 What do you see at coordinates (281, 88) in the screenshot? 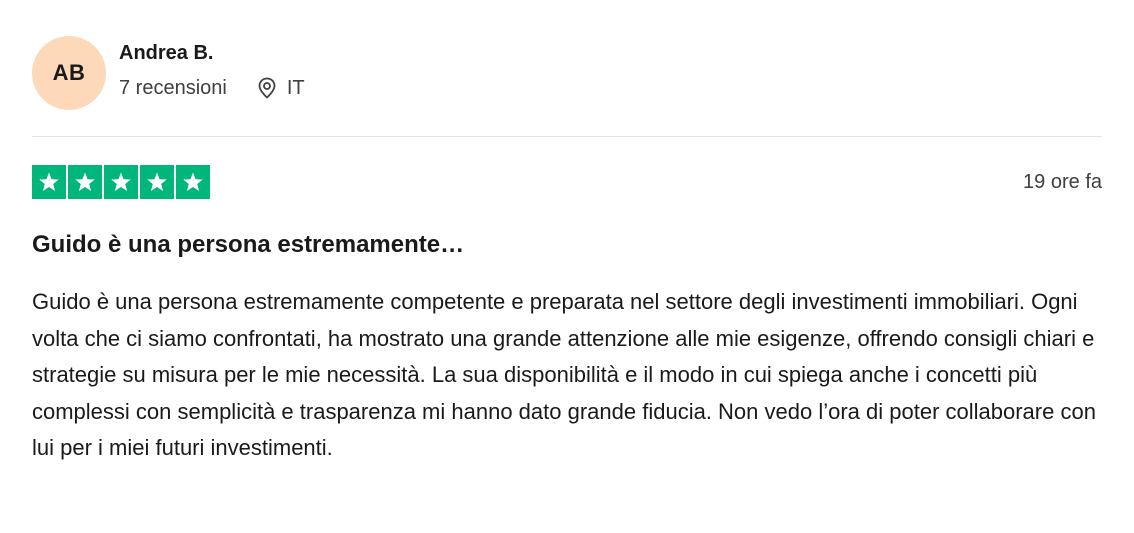
I see `consumer-location: IT` at bounding box center [281, 88].